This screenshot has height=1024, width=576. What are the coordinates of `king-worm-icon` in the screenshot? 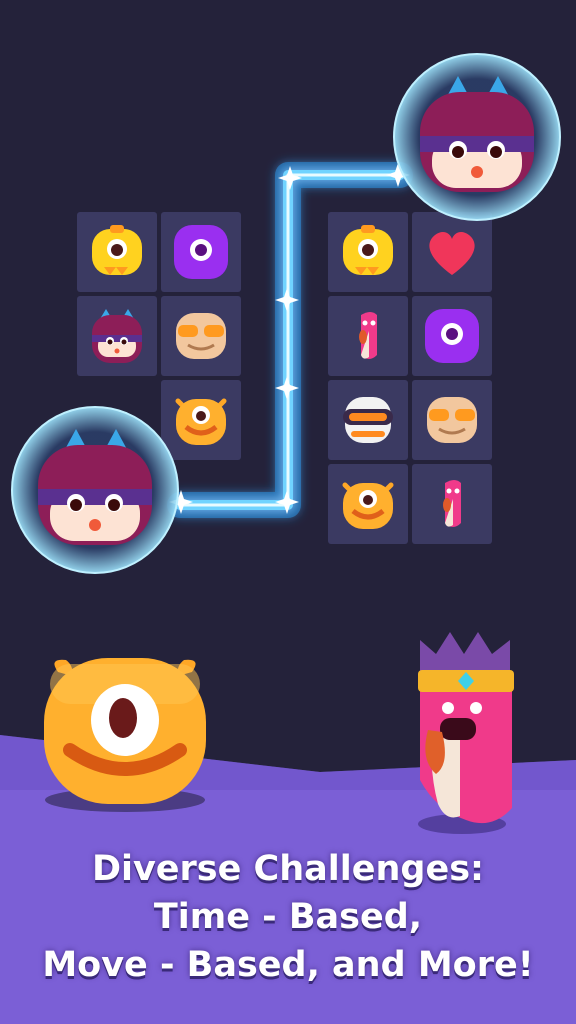 It's located at (466, 733).